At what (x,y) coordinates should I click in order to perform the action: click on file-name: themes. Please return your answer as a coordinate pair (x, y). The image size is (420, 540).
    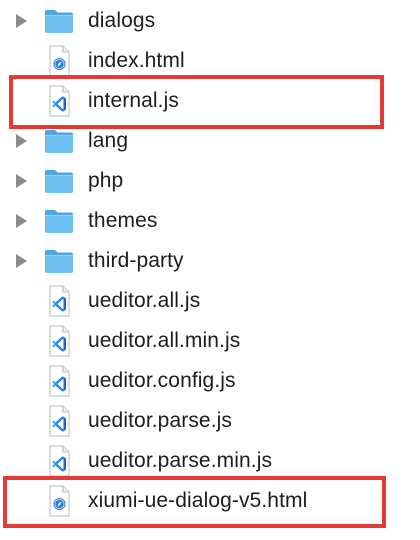
    Looking at the image, I should click on (123, 220).